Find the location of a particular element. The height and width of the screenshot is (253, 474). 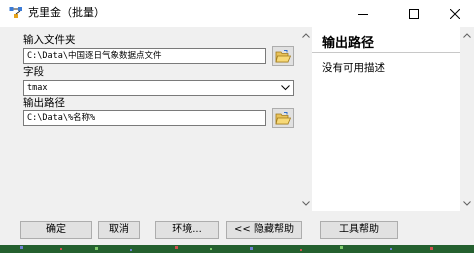

field-select-value: tmax is located at coordinates (37, 88).